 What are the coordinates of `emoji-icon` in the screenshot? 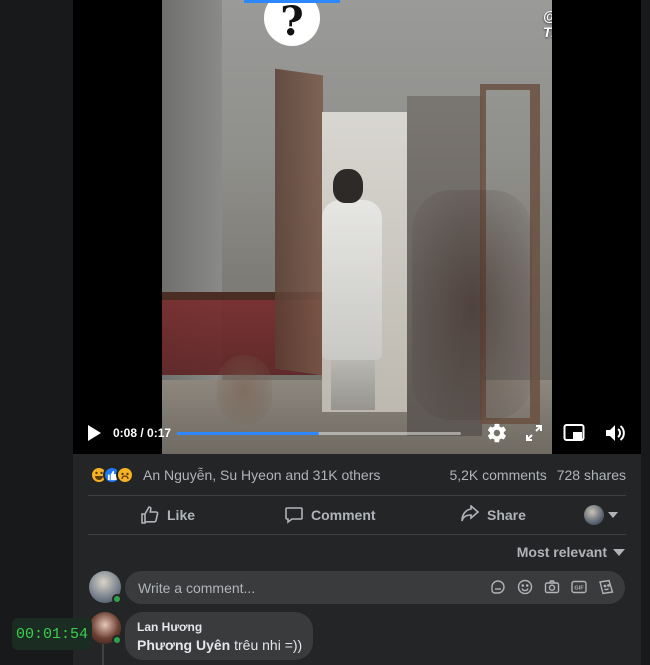 It's located at (525, 587).